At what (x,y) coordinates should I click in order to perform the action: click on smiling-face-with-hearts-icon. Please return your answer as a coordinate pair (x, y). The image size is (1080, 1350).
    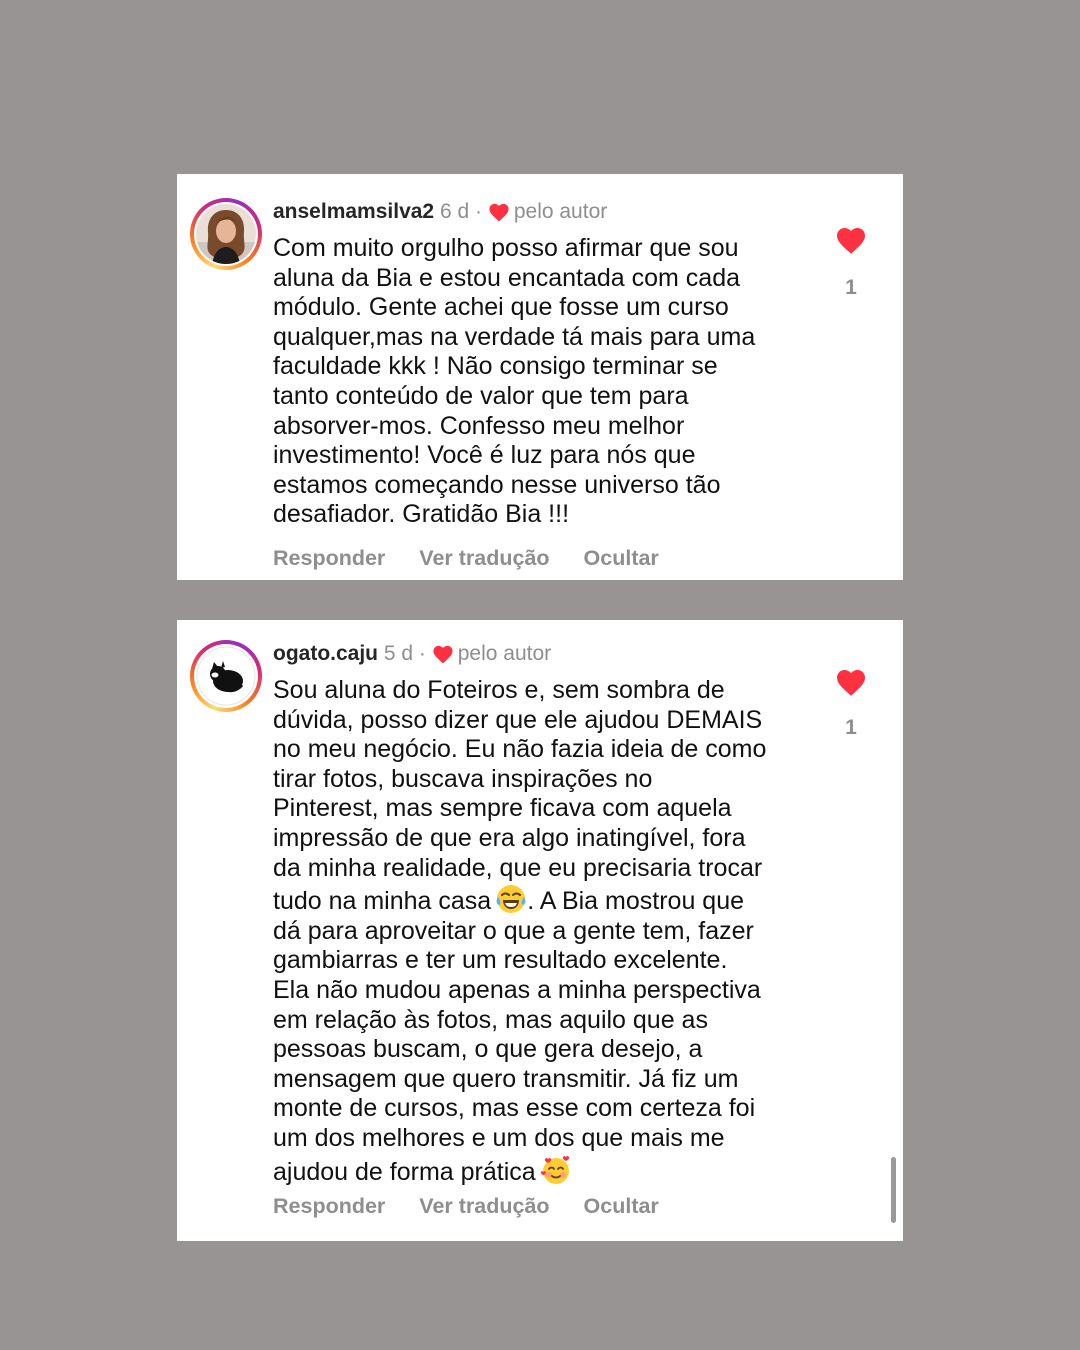
    Looking at the image, I should click on (554, 1169).